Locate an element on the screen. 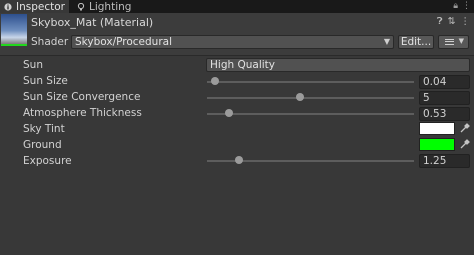 The height and width of the screenshot is (255, 474). list-icon is located at coordinates (449, 42).